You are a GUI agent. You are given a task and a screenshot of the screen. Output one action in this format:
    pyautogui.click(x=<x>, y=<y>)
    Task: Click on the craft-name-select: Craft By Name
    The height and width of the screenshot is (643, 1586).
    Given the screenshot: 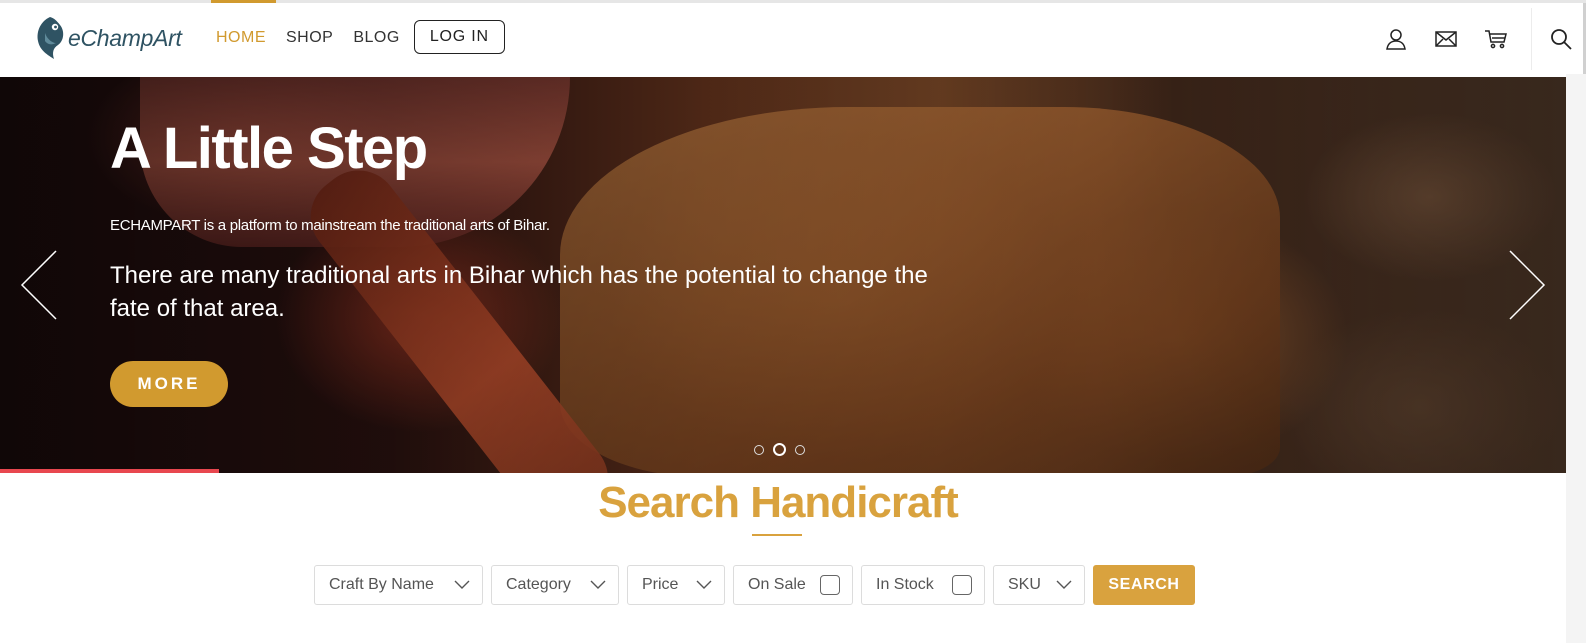 What is the action you would take?
    pyautogui.click(x=398, y=585)
    